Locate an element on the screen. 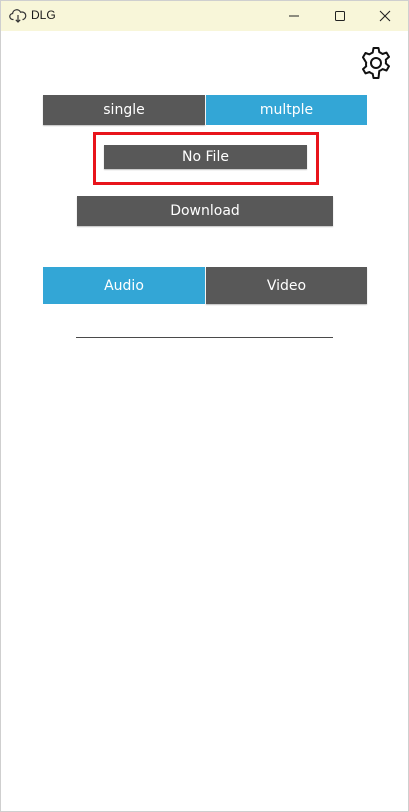 The width and height of the screenshot is (409, 812). maximize-button is located at coordinates (340, 16).